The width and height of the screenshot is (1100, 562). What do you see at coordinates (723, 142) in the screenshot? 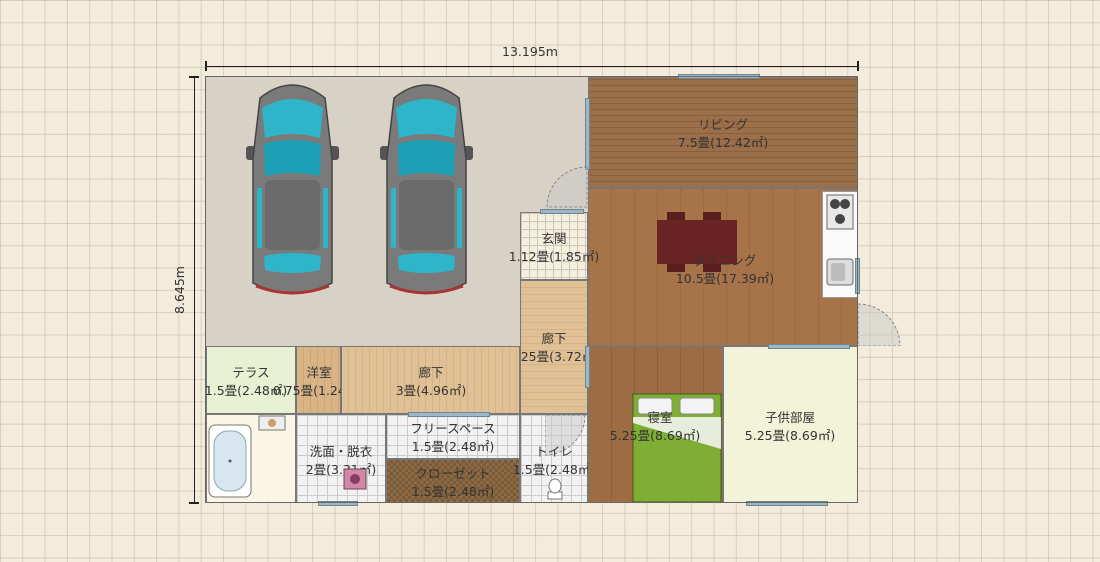
I see `living-room-area: 7.5畳(12.42㎡)` at bounding box center [723, 142].